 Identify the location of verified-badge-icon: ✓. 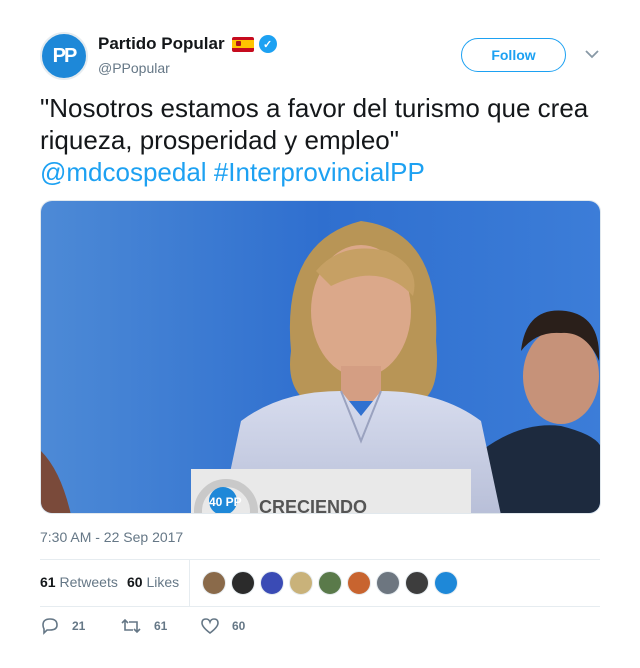
(267, 44).